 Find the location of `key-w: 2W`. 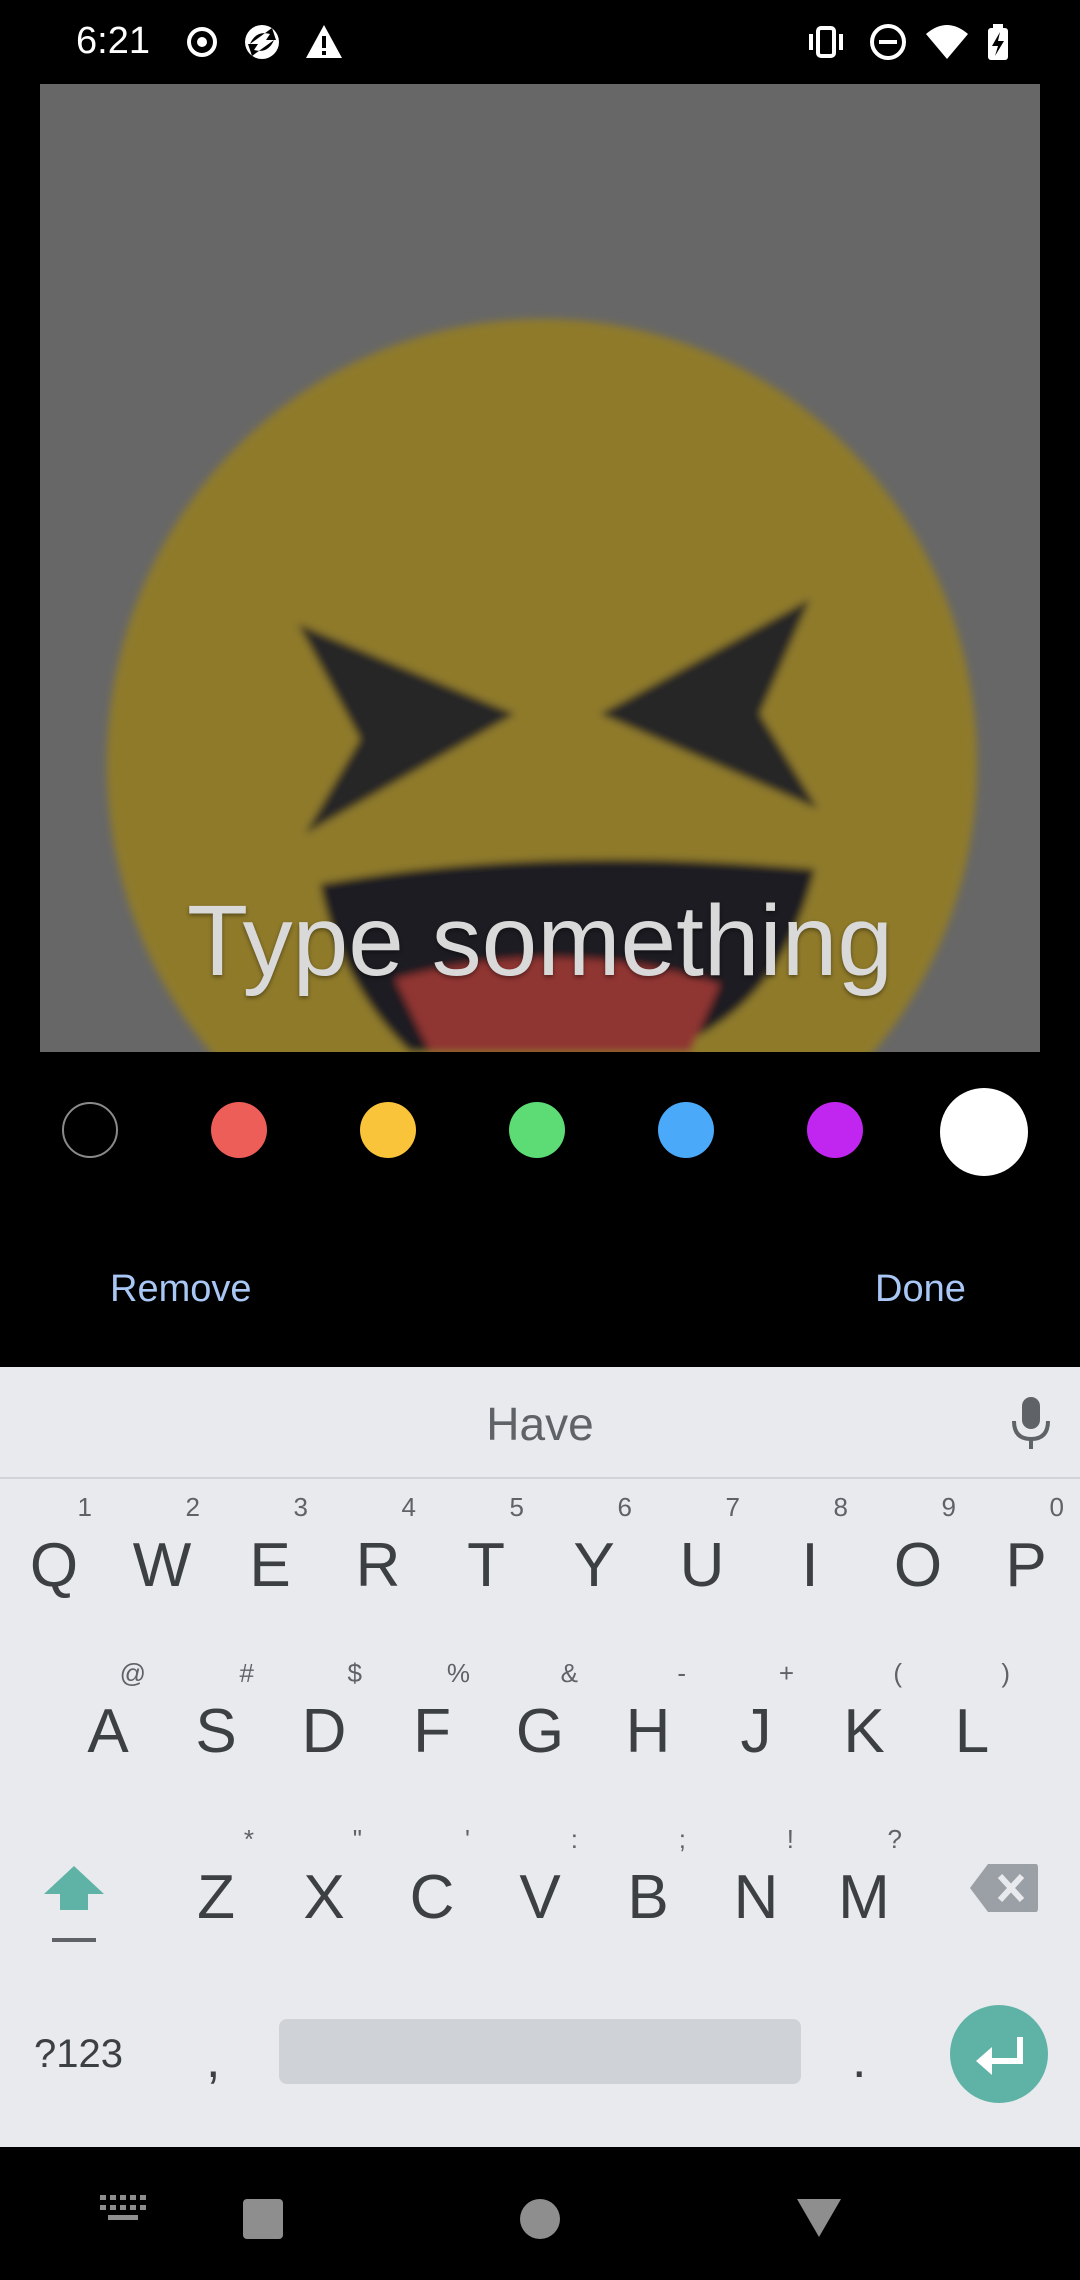

key-w: 2W is located at coordinates (162, 1550).